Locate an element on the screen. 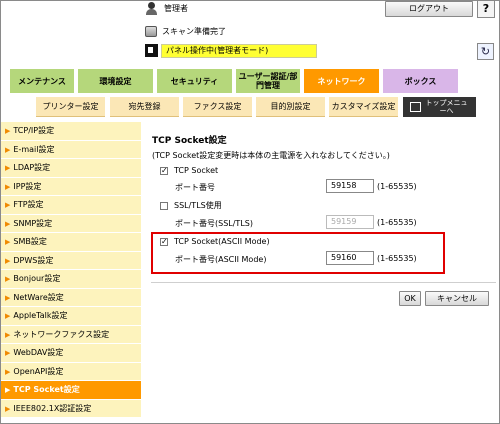  sidebar-item: ▶ TCP Socket設定 is located at coordinates (71, 390).